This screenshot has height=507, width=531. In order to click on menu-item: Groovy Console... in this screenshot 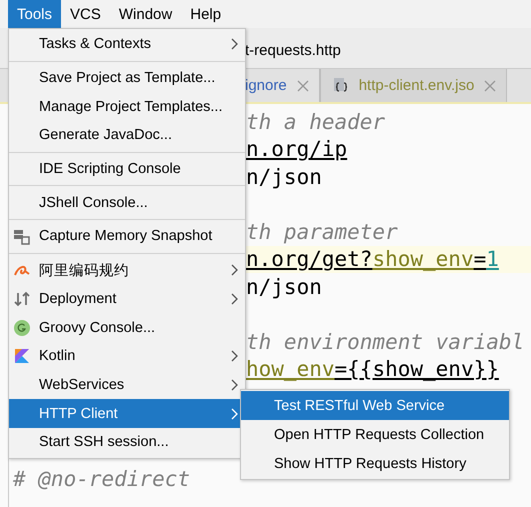, I will do `click(127, 327)`.